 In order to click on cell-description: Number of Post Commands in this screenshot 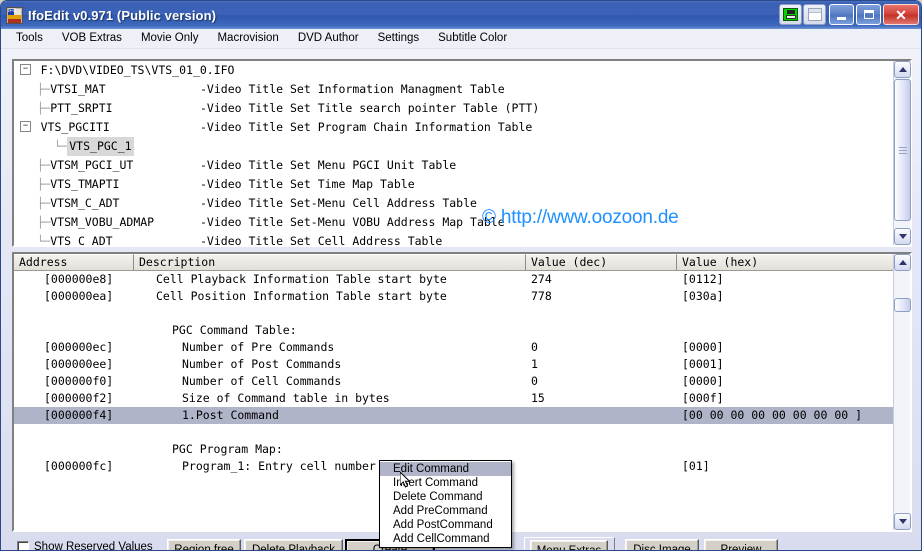, I will do `click(262, 364)`.